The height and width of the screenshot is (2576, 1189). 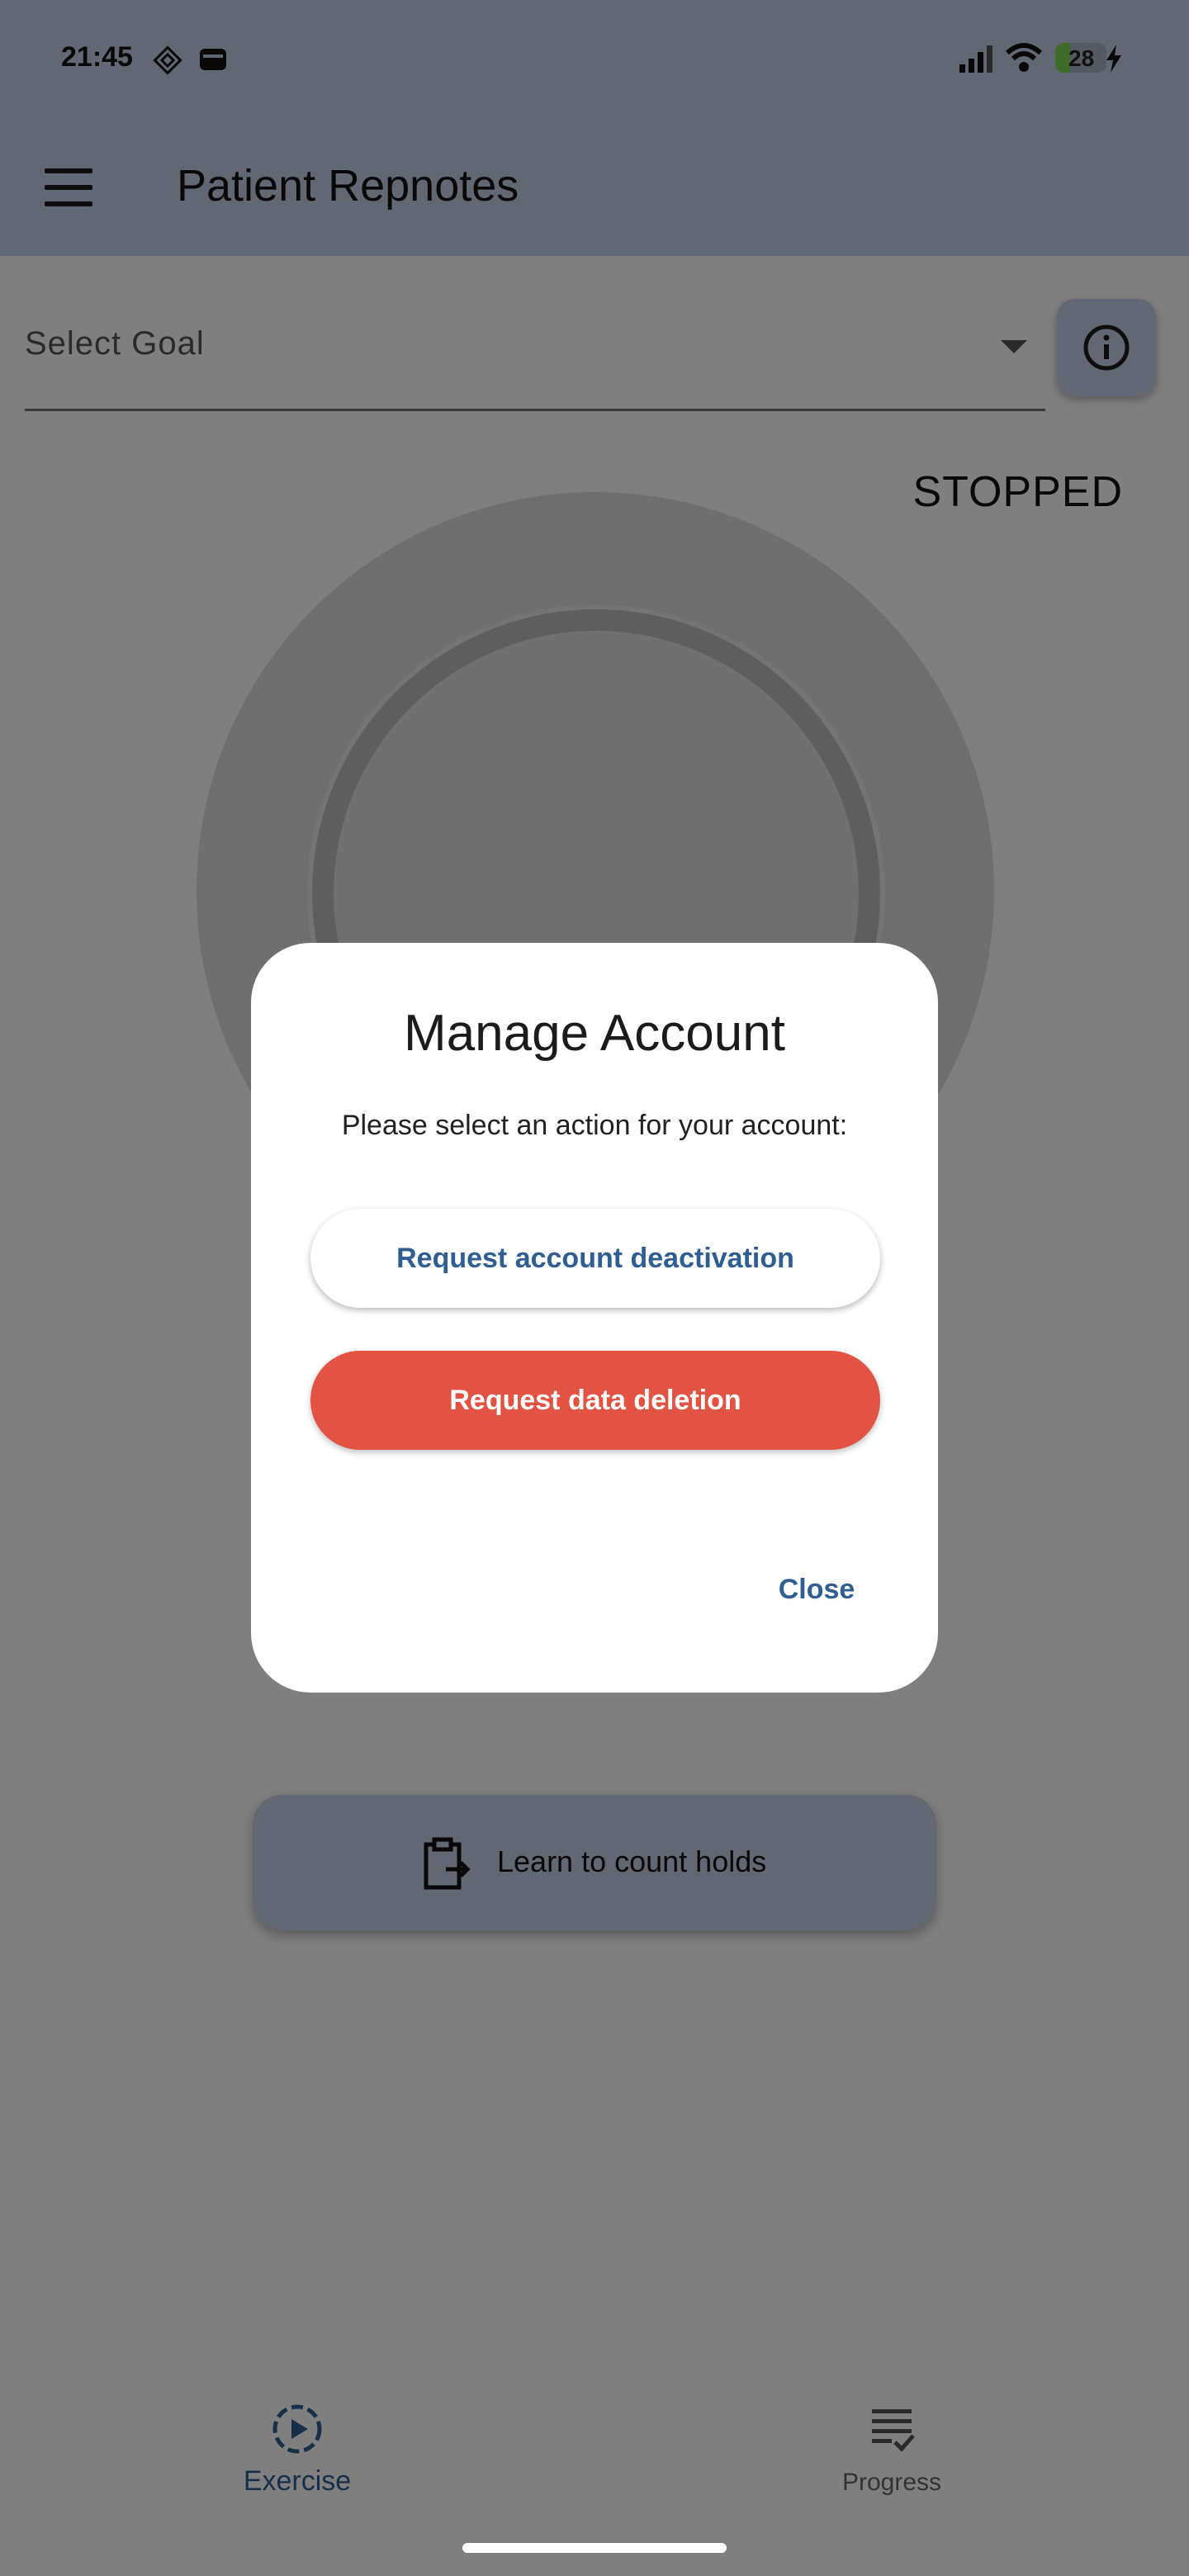 What do you see at coordinates (594, 2548) in the screenshot?
I see `home-indicator` at bounding box center [594, 2548].